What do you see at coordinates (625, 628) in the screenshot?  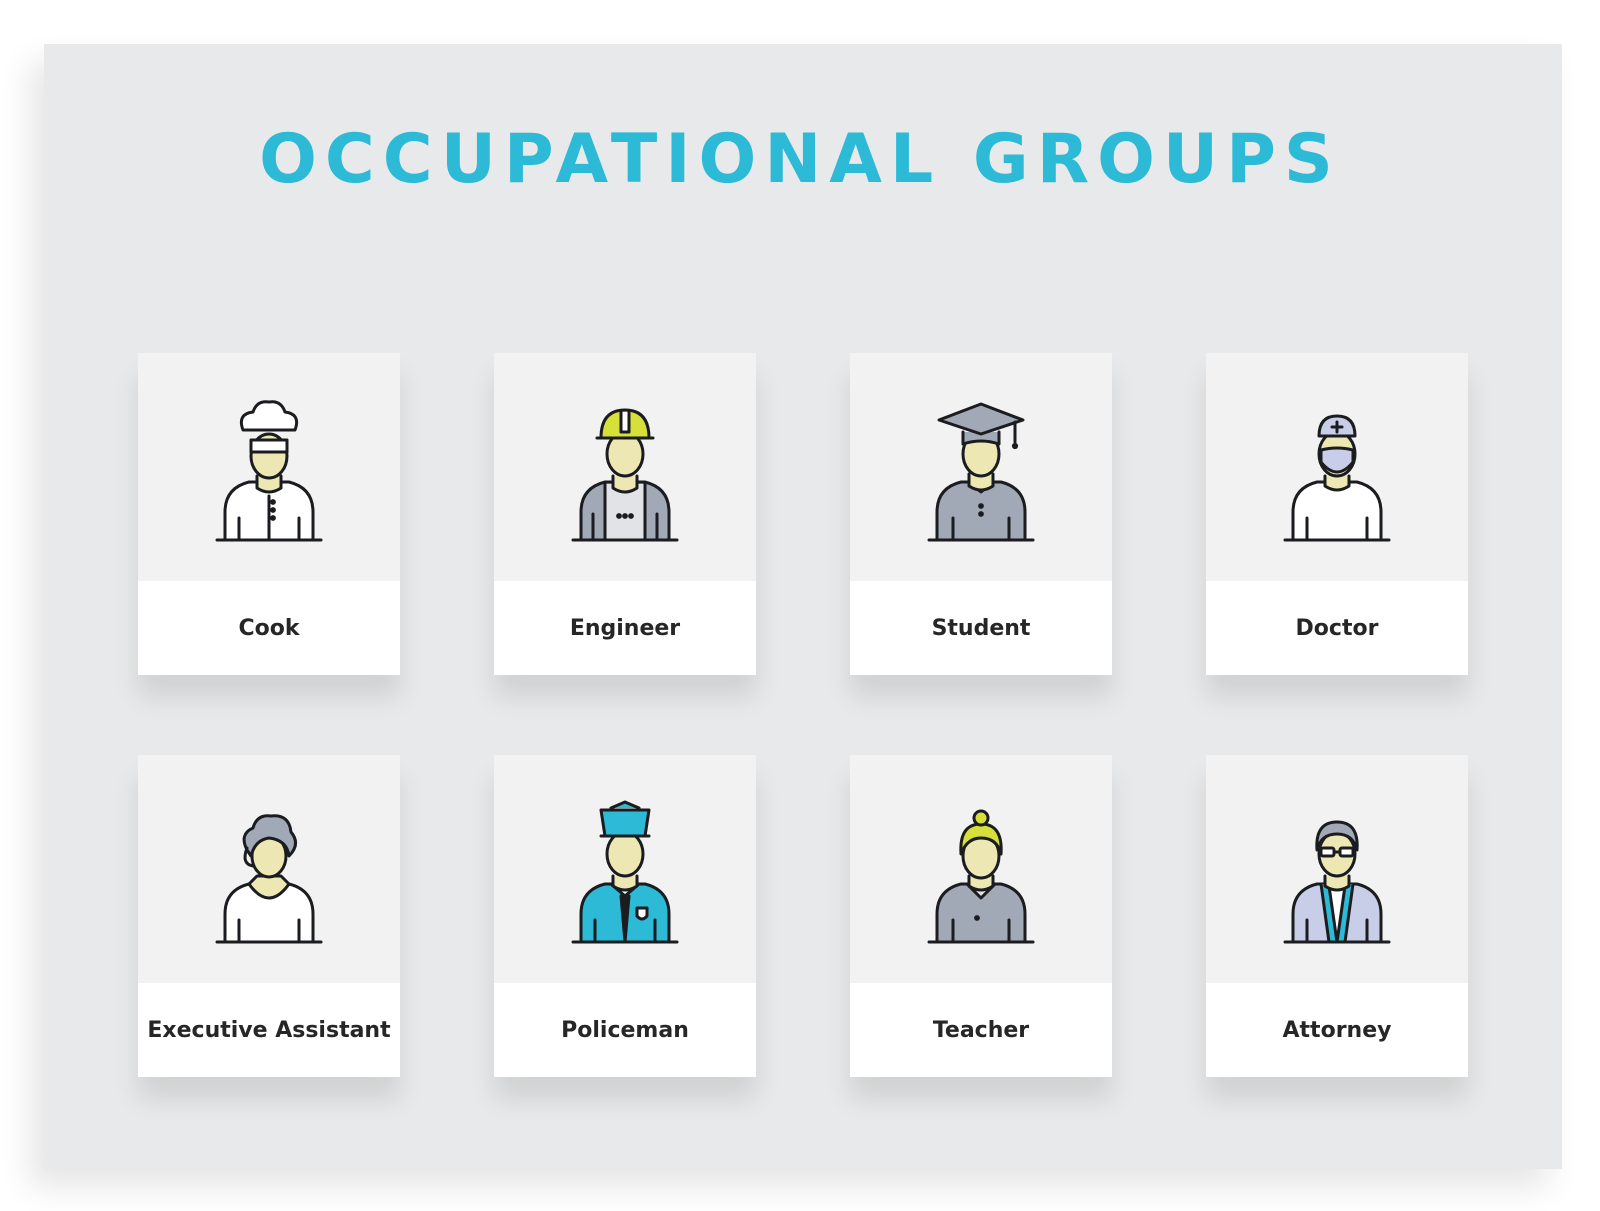 I see `card-label: Engineer` at bounding box center [625, 628].